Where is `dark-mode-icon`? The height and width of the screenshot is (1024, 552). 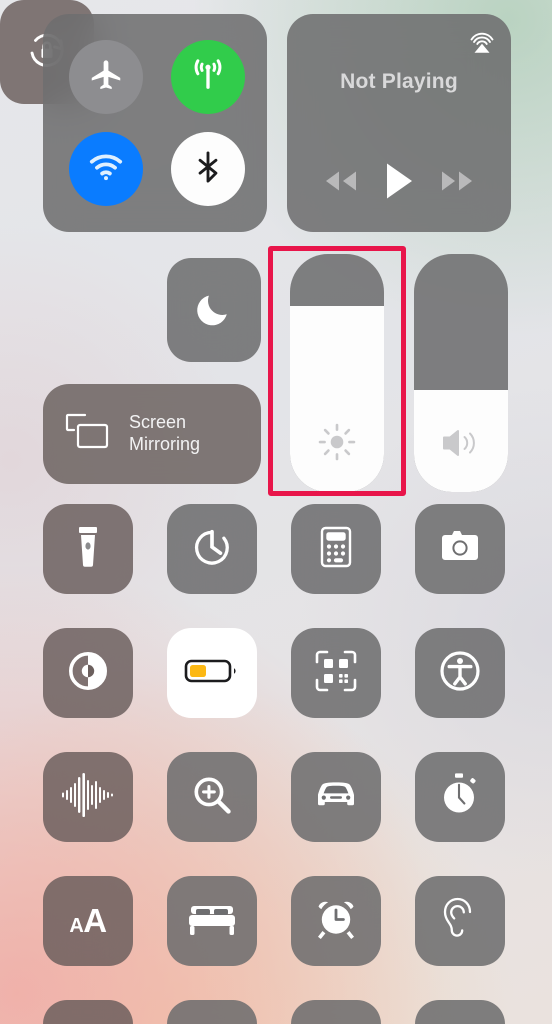 dark-mode-icon is located at coordinates (88, 673).